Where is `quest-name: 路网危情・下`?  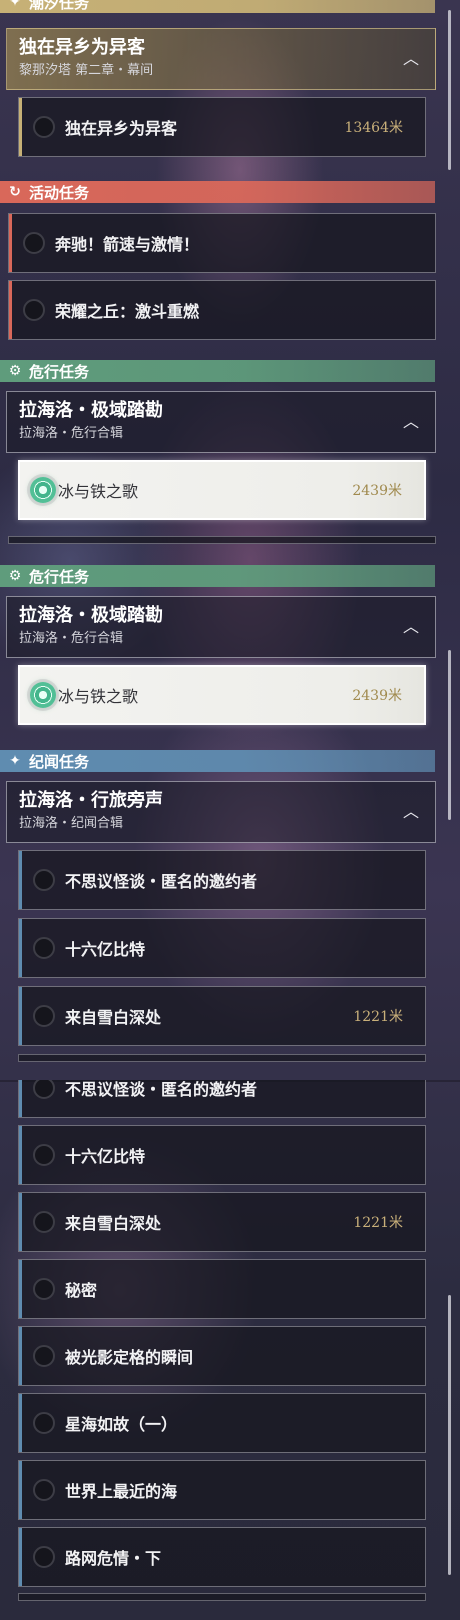 quest-name: 路网危情・下 is located at coordinates (113, 1558).